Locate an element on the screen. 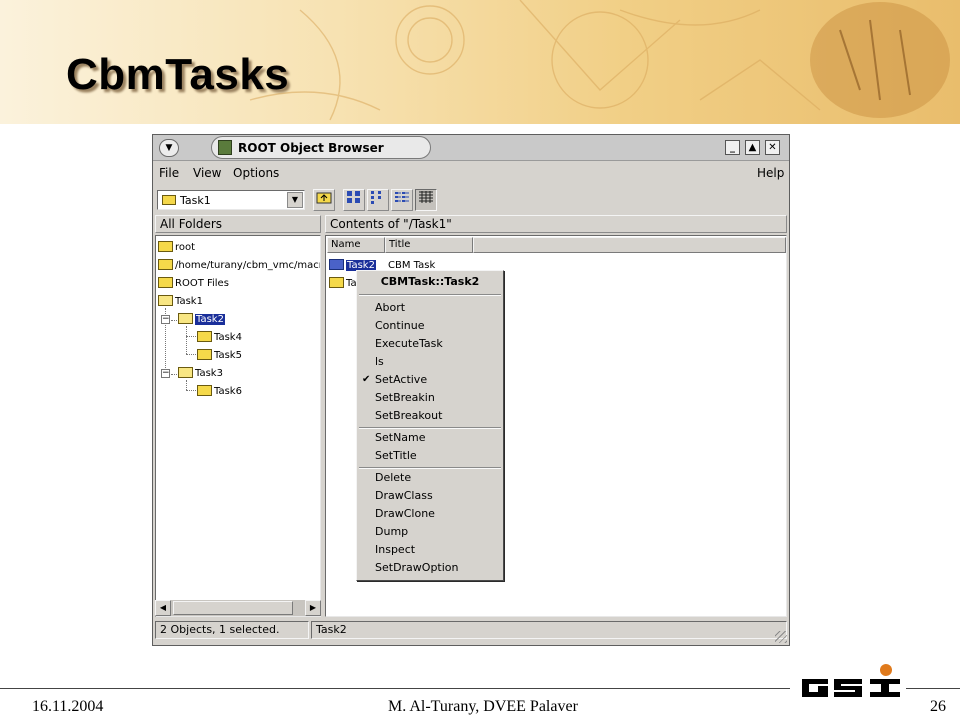 This screenshot has width=960, height=720. tree-horizontal-scrollbar: ◀ ▶ is located at coordinates (238, 608).